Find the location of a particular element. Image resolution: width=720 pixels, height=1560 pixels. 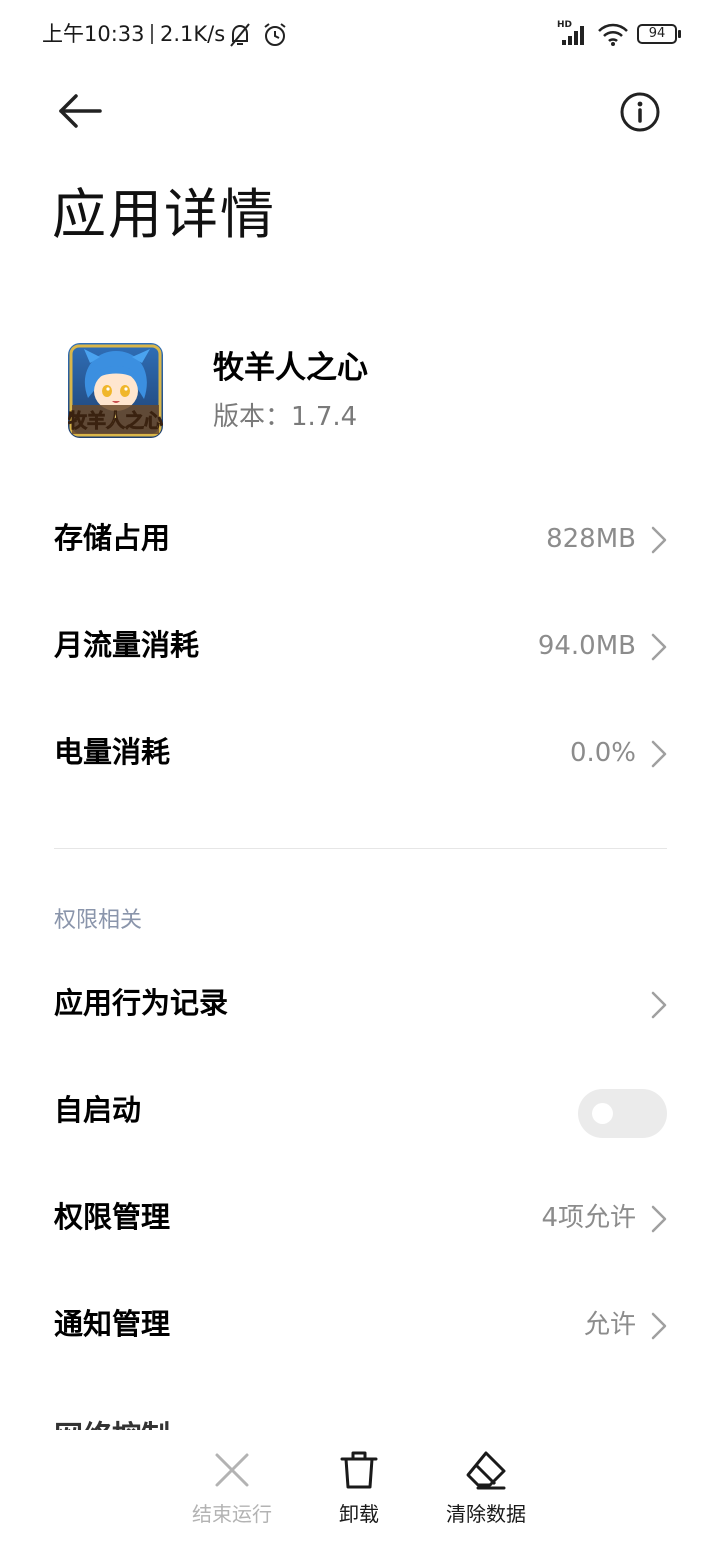

info-icon is located at coordinates (640, 112).